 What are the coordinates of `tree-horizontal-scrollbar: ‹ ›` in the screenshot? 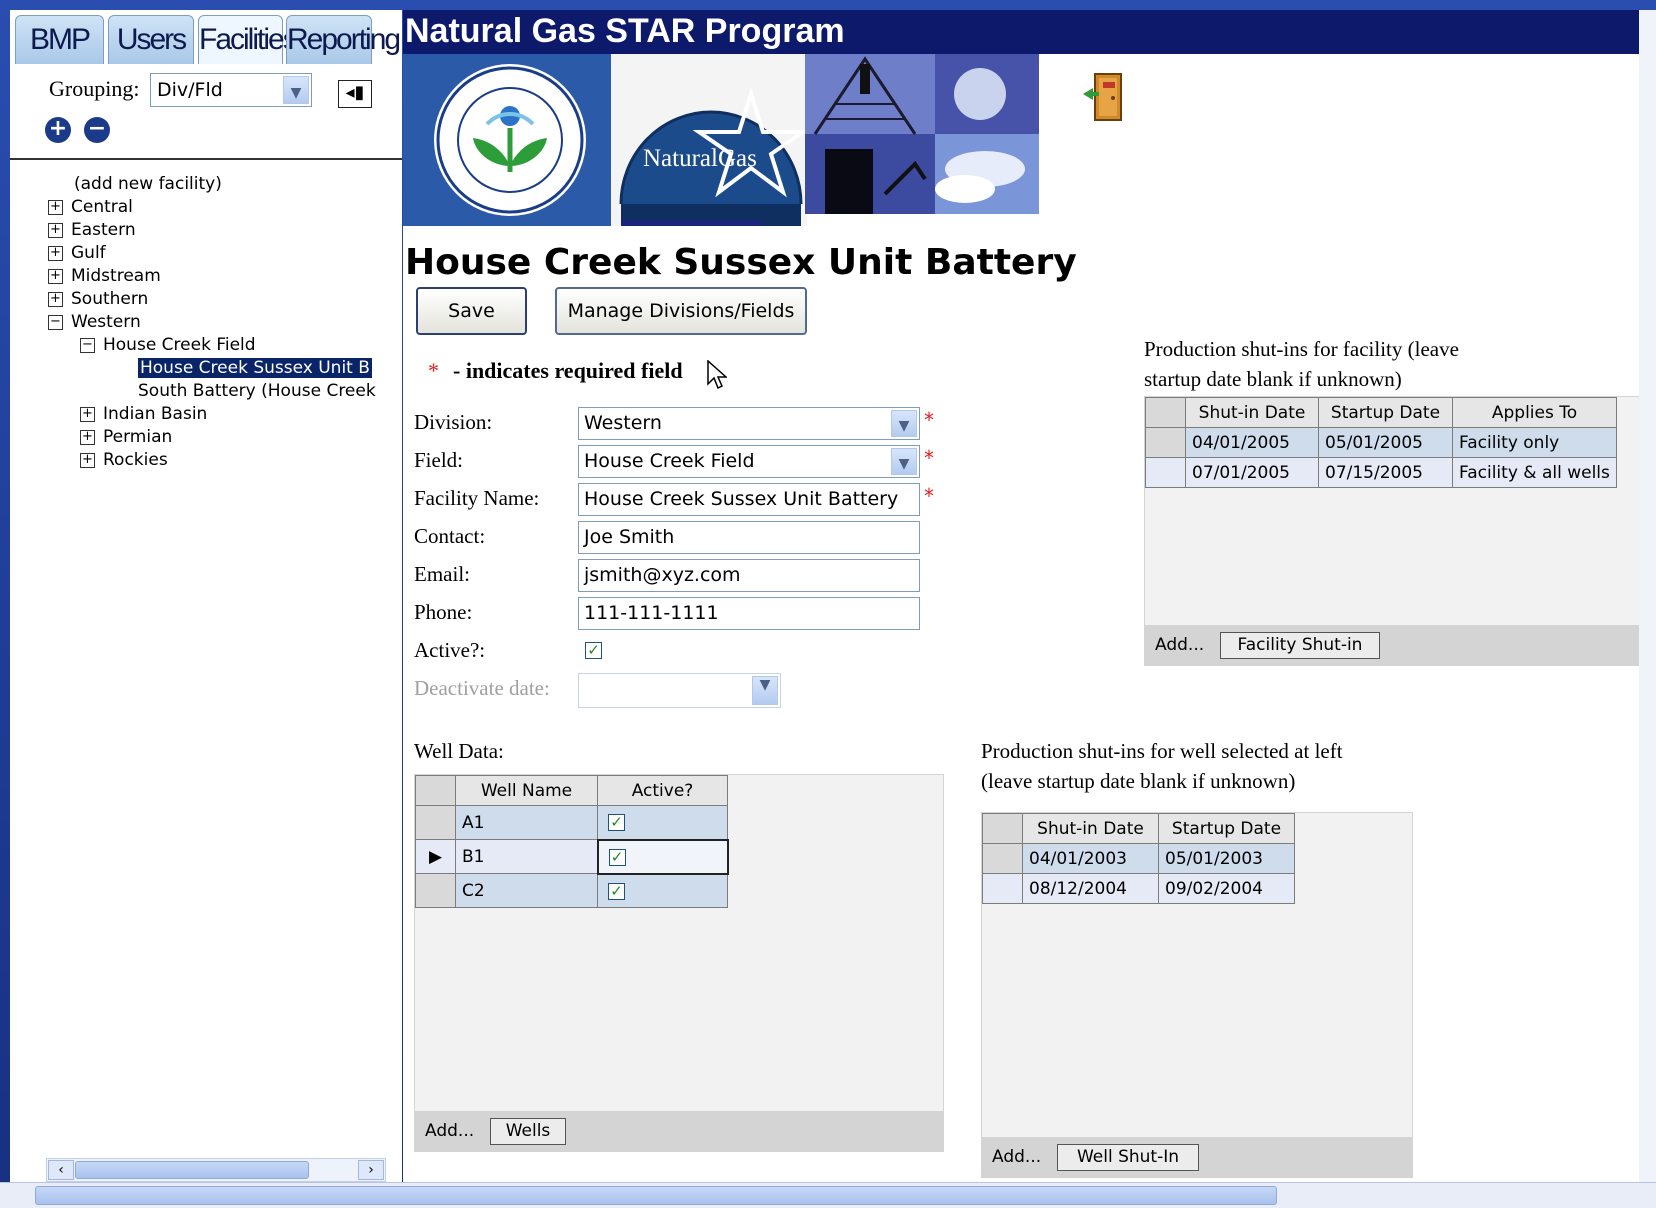 It's located at (216, 1170).